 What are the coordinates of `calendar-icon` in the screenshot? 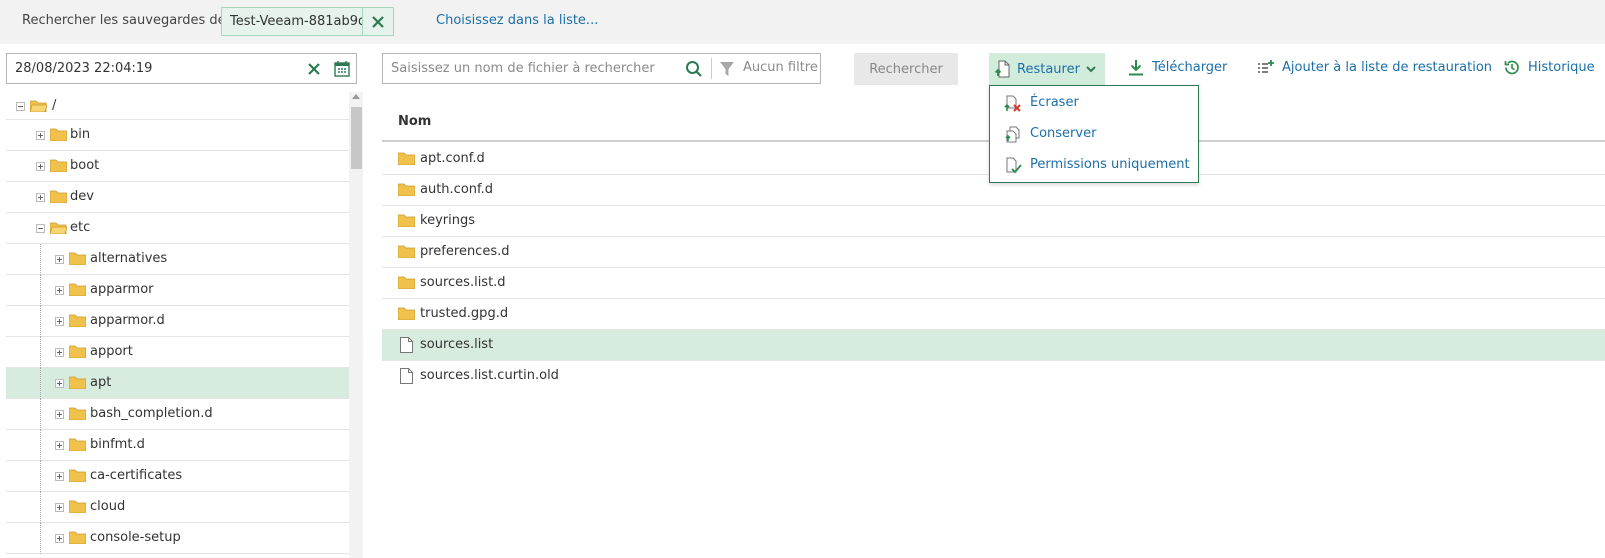 It's located at (342, 68).